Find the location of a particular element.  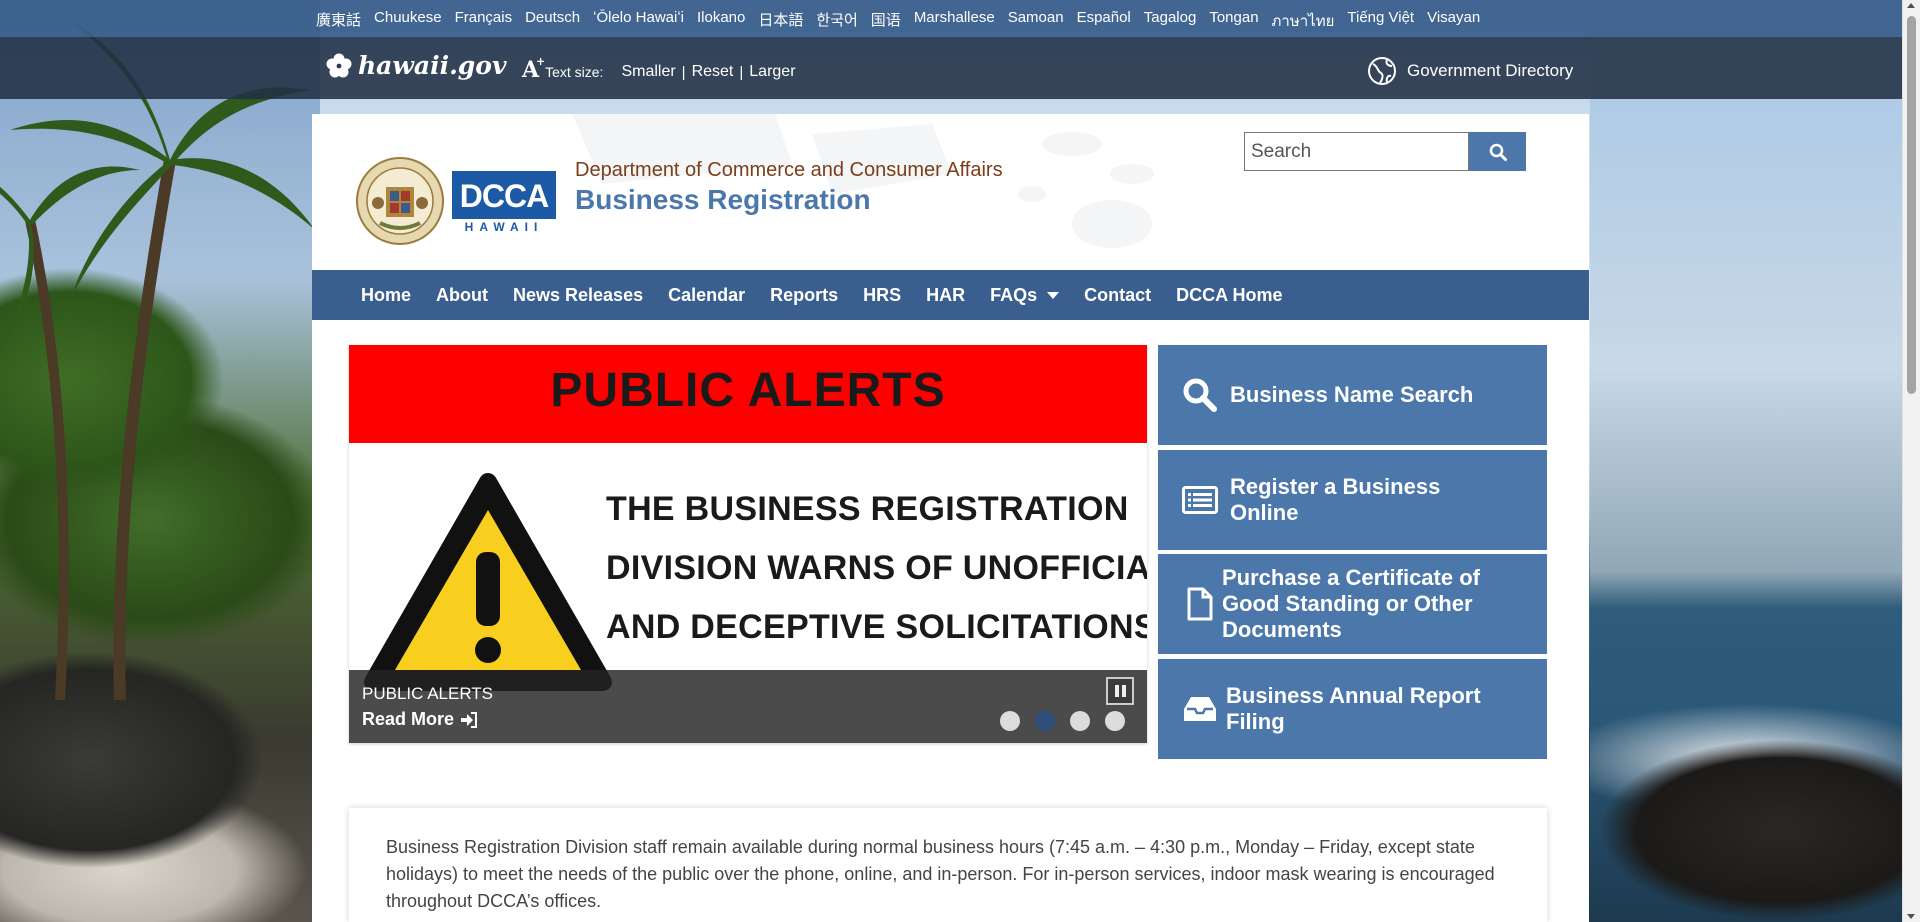

search-form is located at coordinates (1385, 151).